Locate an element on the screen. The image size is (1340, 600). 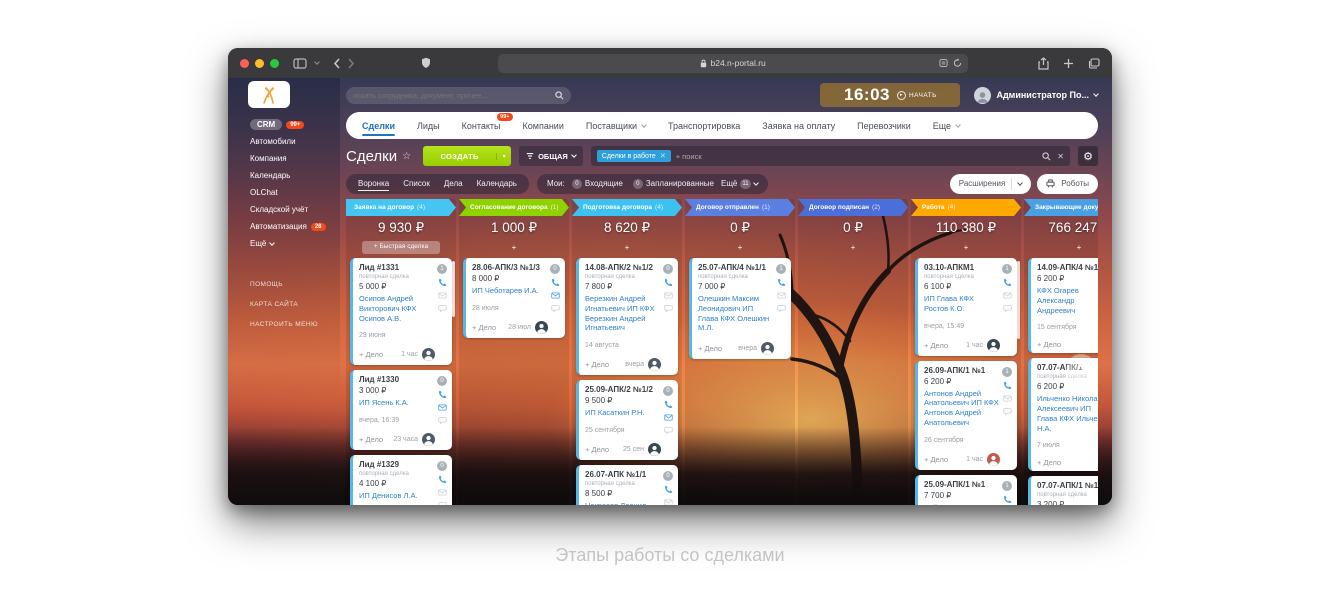
kanban-column-header: Согласование договора 1 is located at coordinates (514, 207).